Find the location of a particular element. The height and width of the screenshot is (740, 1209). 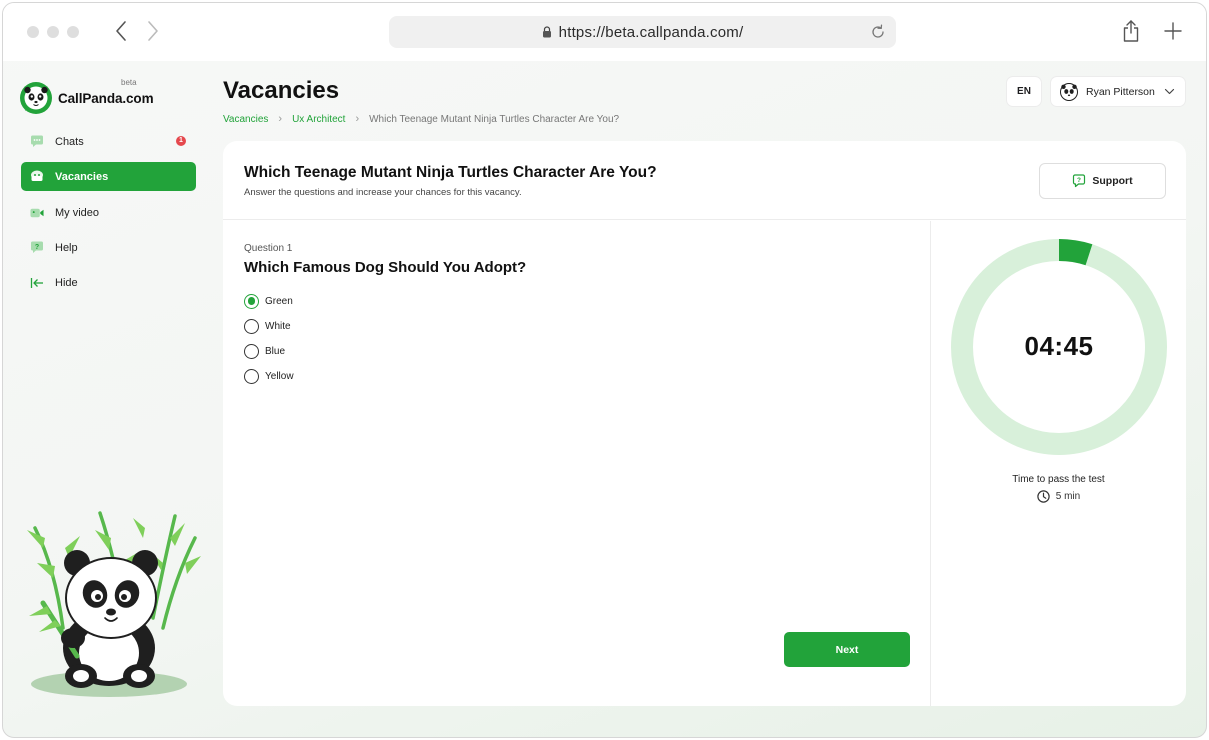

sidebar-item-my-video: My video is located at coordinates (108, 212).